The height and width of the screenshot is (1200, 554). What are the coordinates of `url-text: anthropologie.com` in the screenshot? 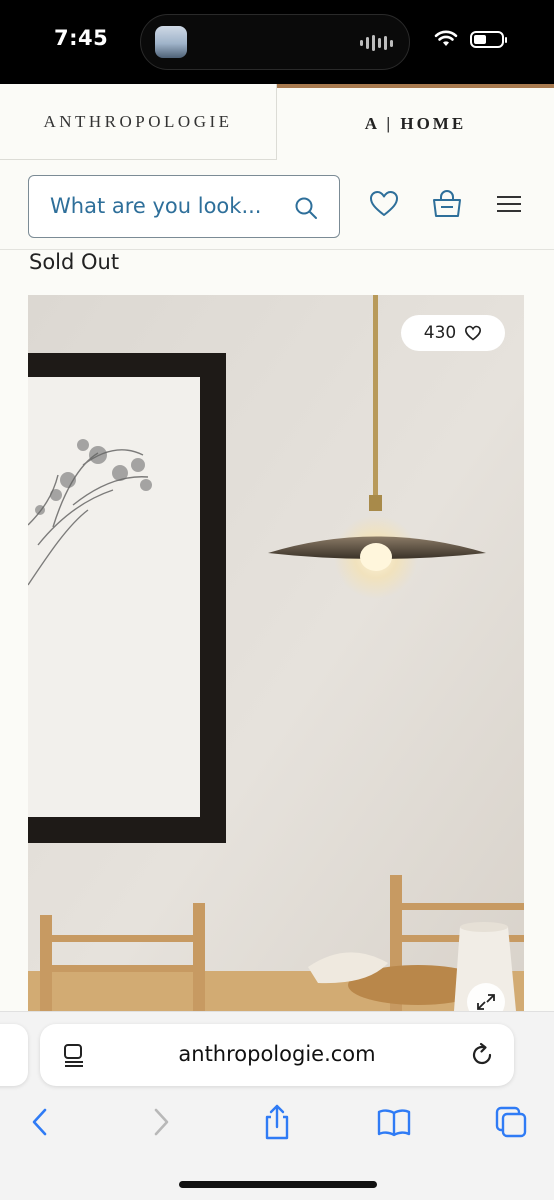 It's located at (277, 1054).